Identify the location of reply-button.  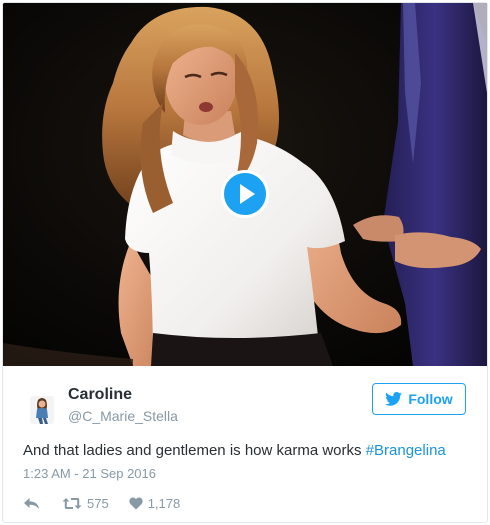
(31, 503).